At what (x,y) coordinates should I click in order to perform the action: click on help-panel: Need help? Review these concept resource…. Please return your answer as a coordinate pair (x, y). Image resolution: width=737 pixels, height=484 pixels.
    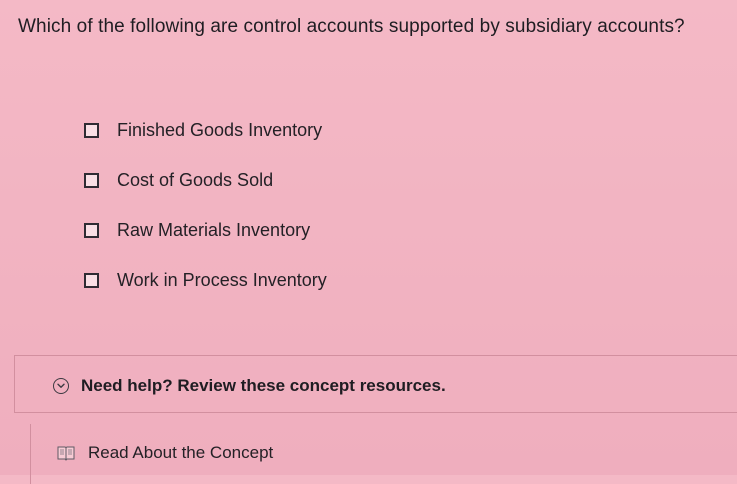
    Looking at the image, I should click on (375, 384).